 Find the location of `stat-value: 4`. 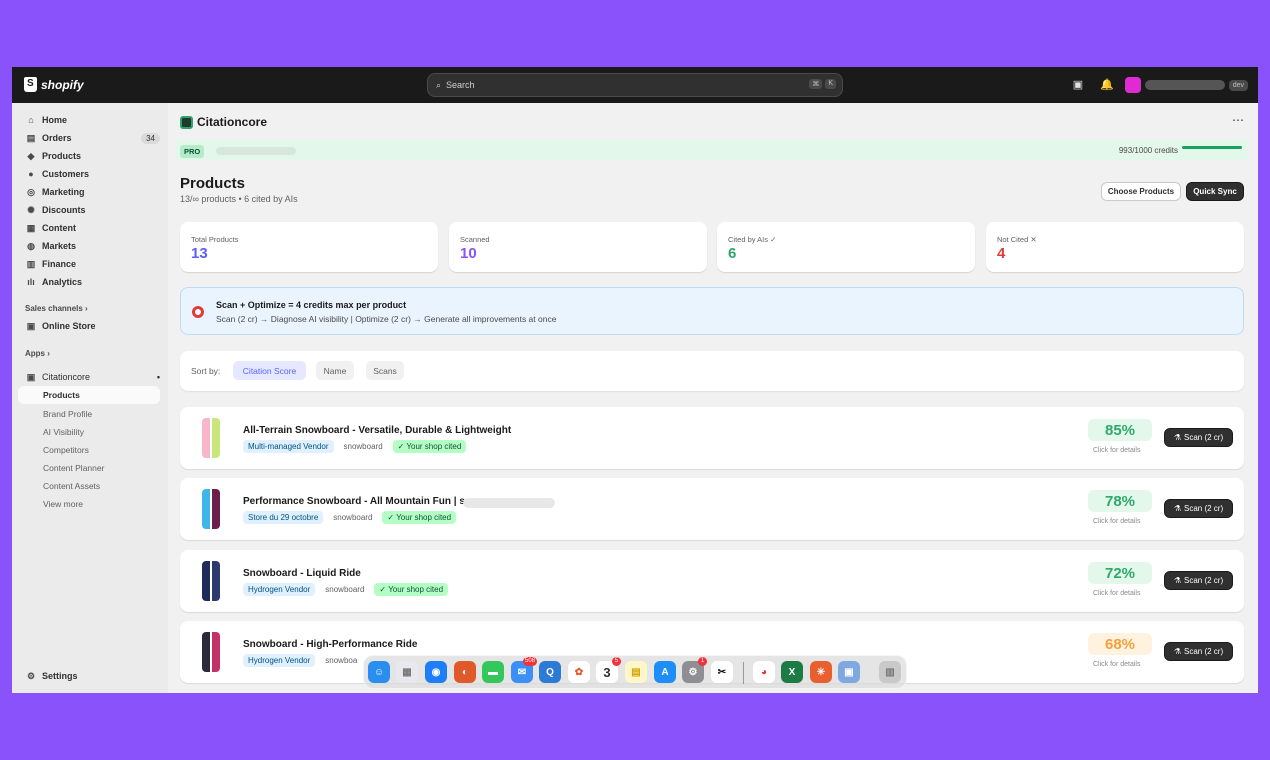

stat-value: 4 is located at coordinates (1001, 253).